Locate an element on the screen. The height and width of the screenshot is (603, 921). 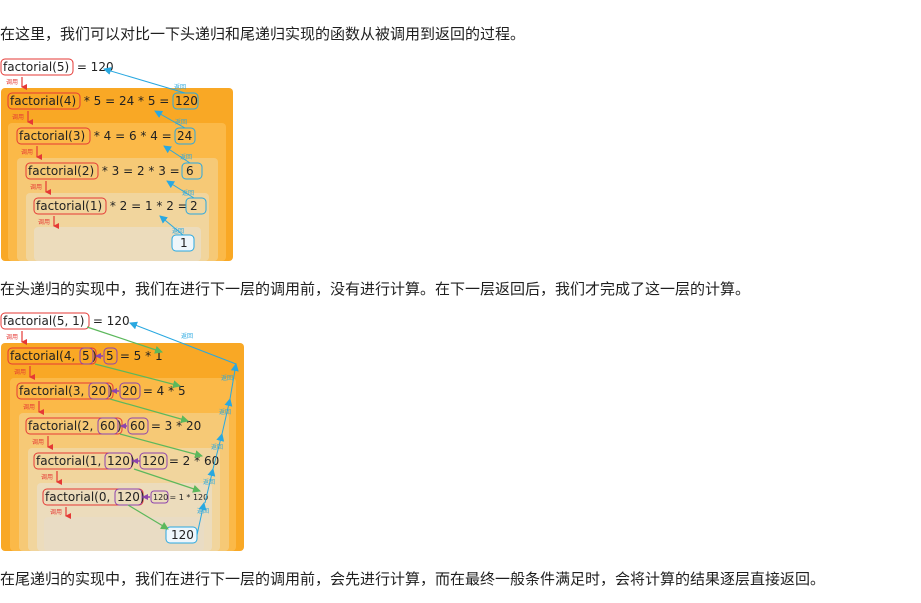
call-label-0: 调用 is located at coordinates (12, 82).